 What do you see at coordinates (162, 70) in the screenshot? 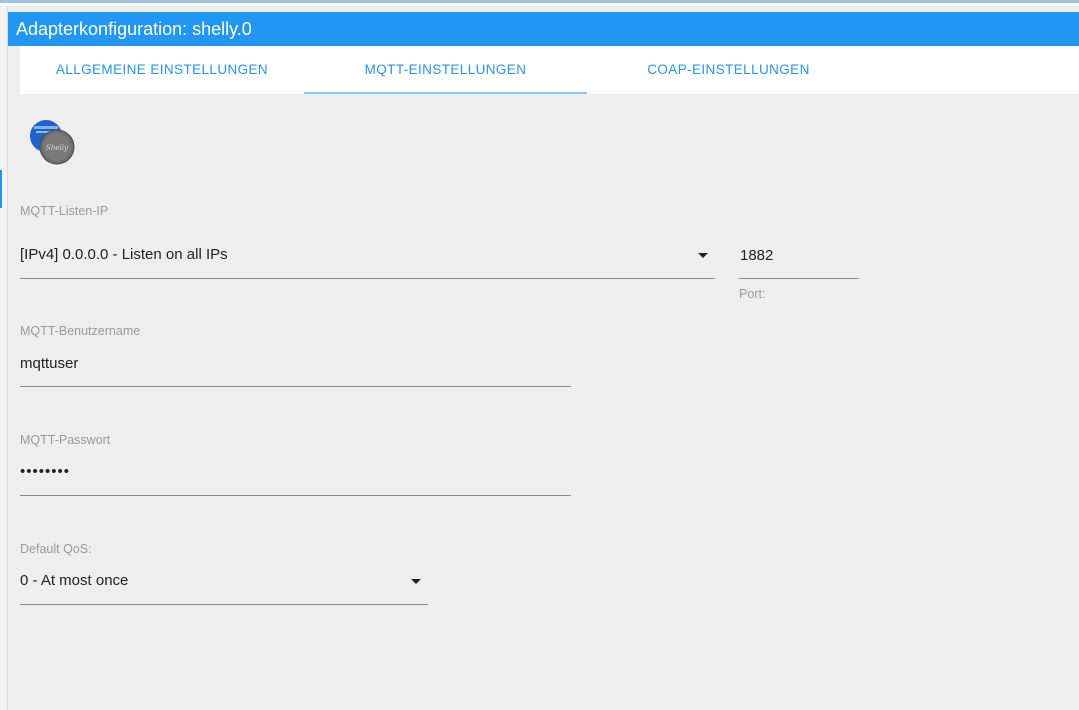
I see `tab-general-settings: ALLGEMEINE EINSTELLUNGEN` at bounding box center [162, 70].